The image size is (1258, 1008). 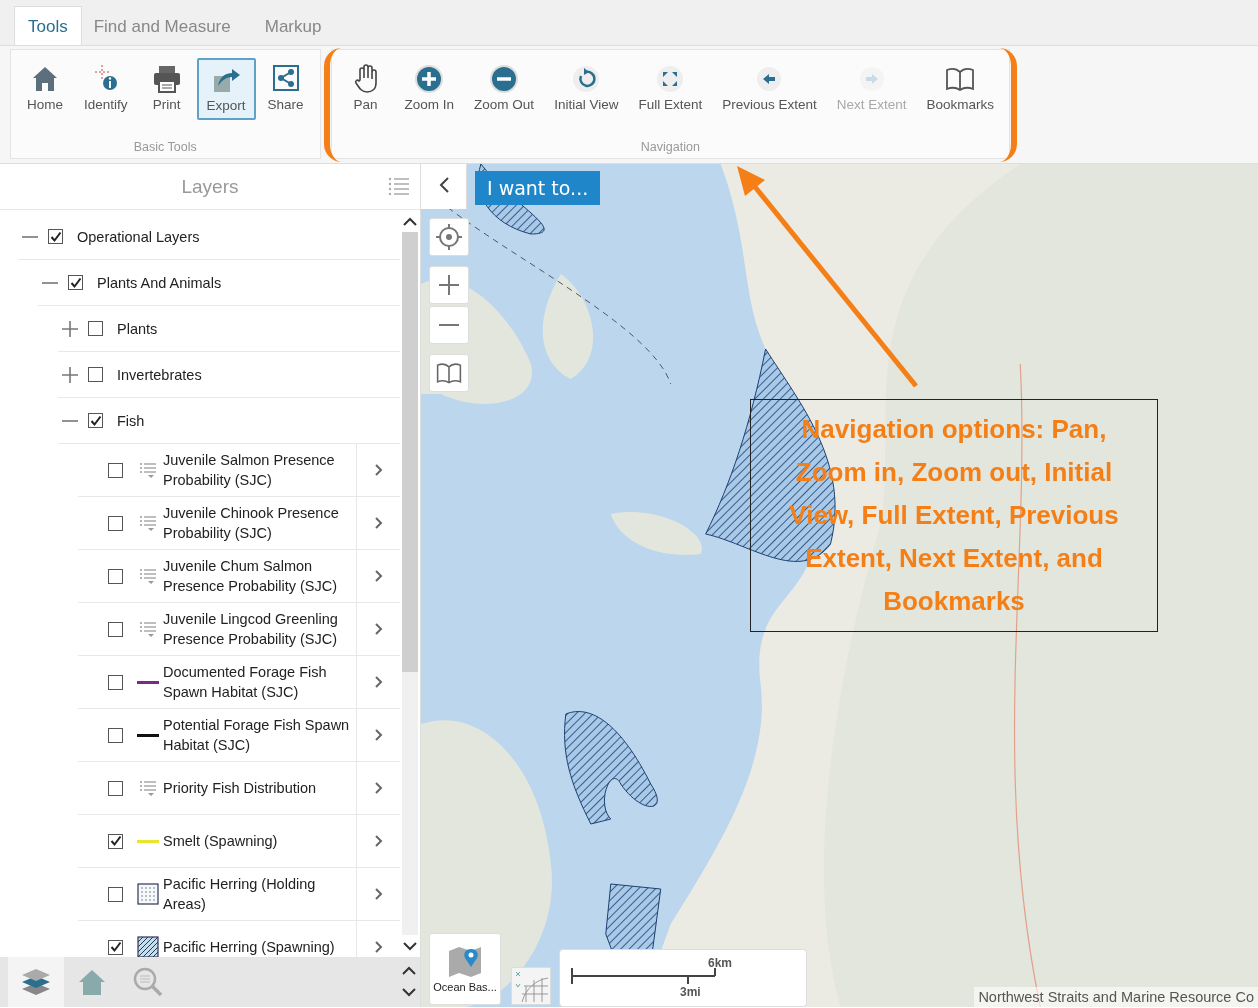 I want to click on toolbar-button: Share, so click(x=285, y=89).